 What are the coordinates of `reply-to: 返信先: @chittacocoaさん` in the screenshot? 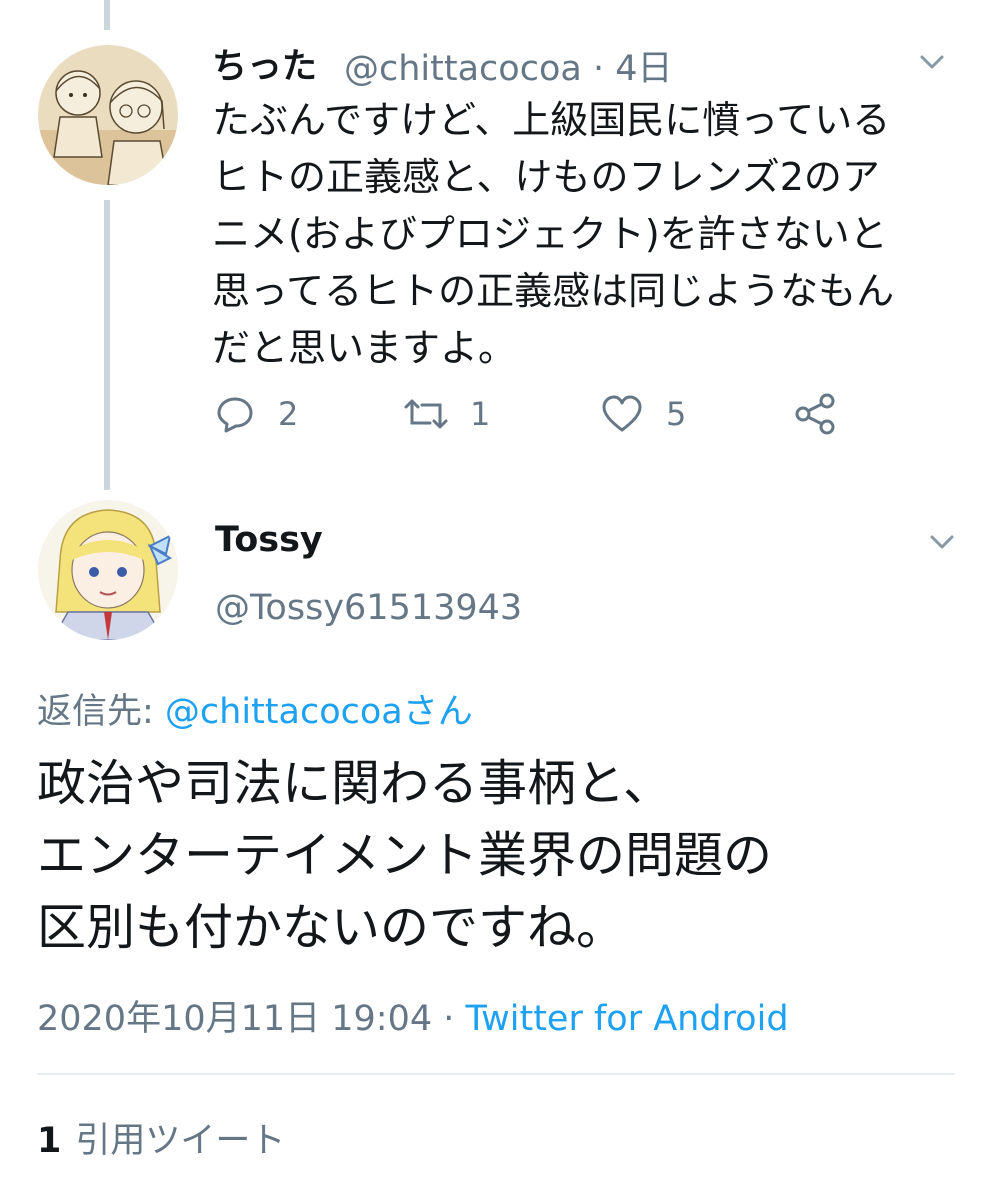 It's located at (255, 708).